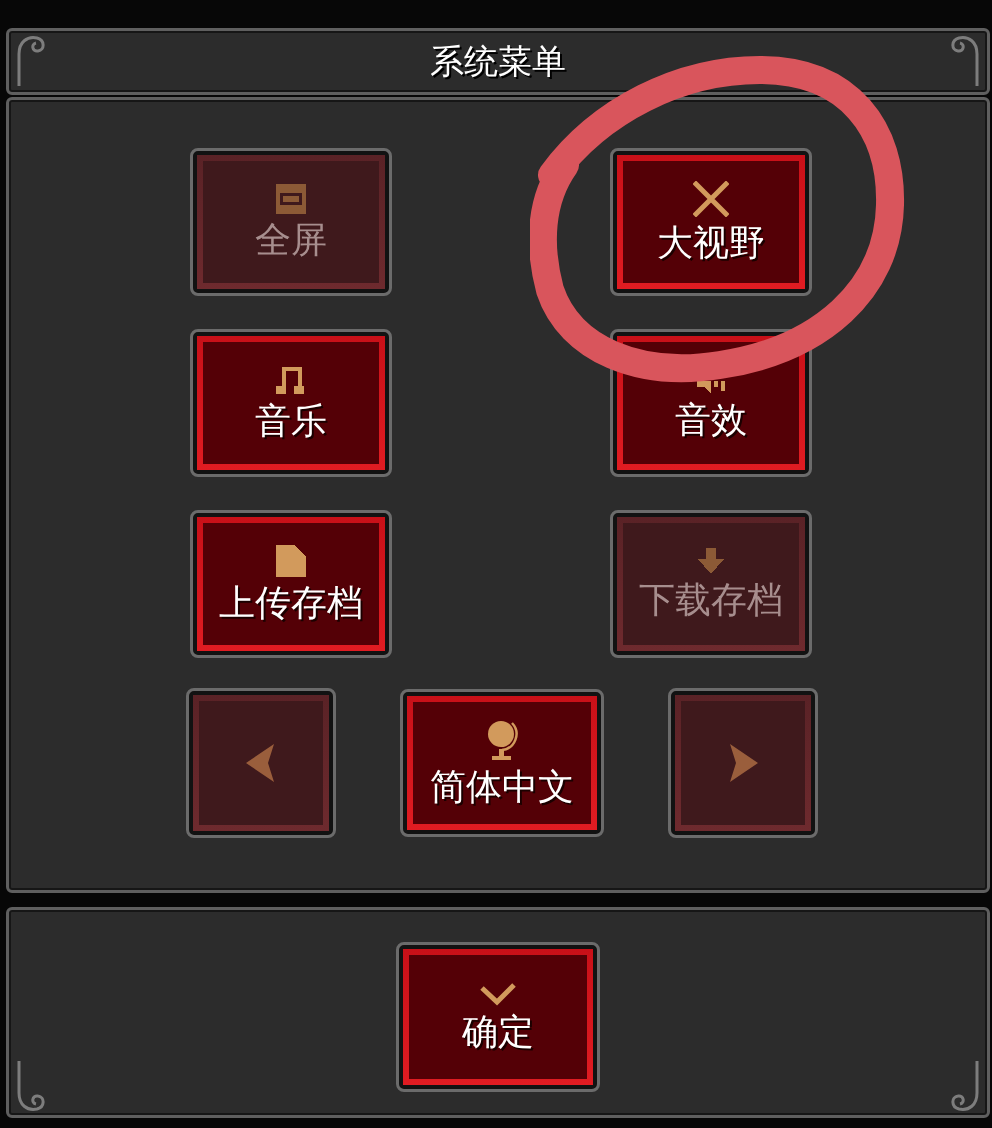 The image size is (992, 1128). What do you see at coordinates (711, 561) in the screenshot?
I see `down-arrow-icon` at bounding box center [711, 561].